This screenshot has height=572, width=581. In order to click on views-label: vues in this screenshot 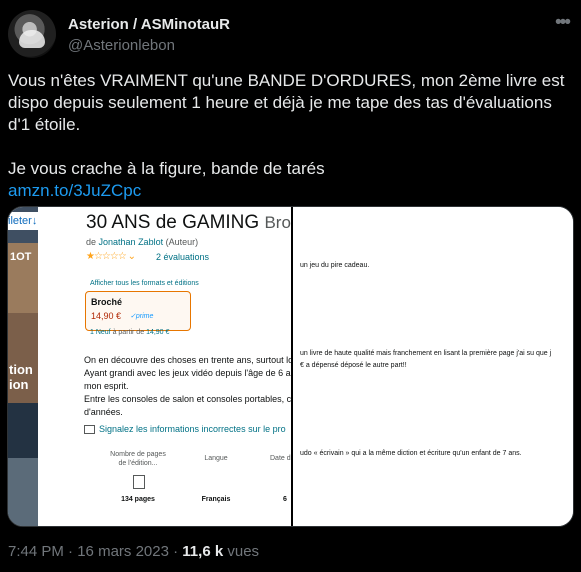, I will do `click(243, 551)`.